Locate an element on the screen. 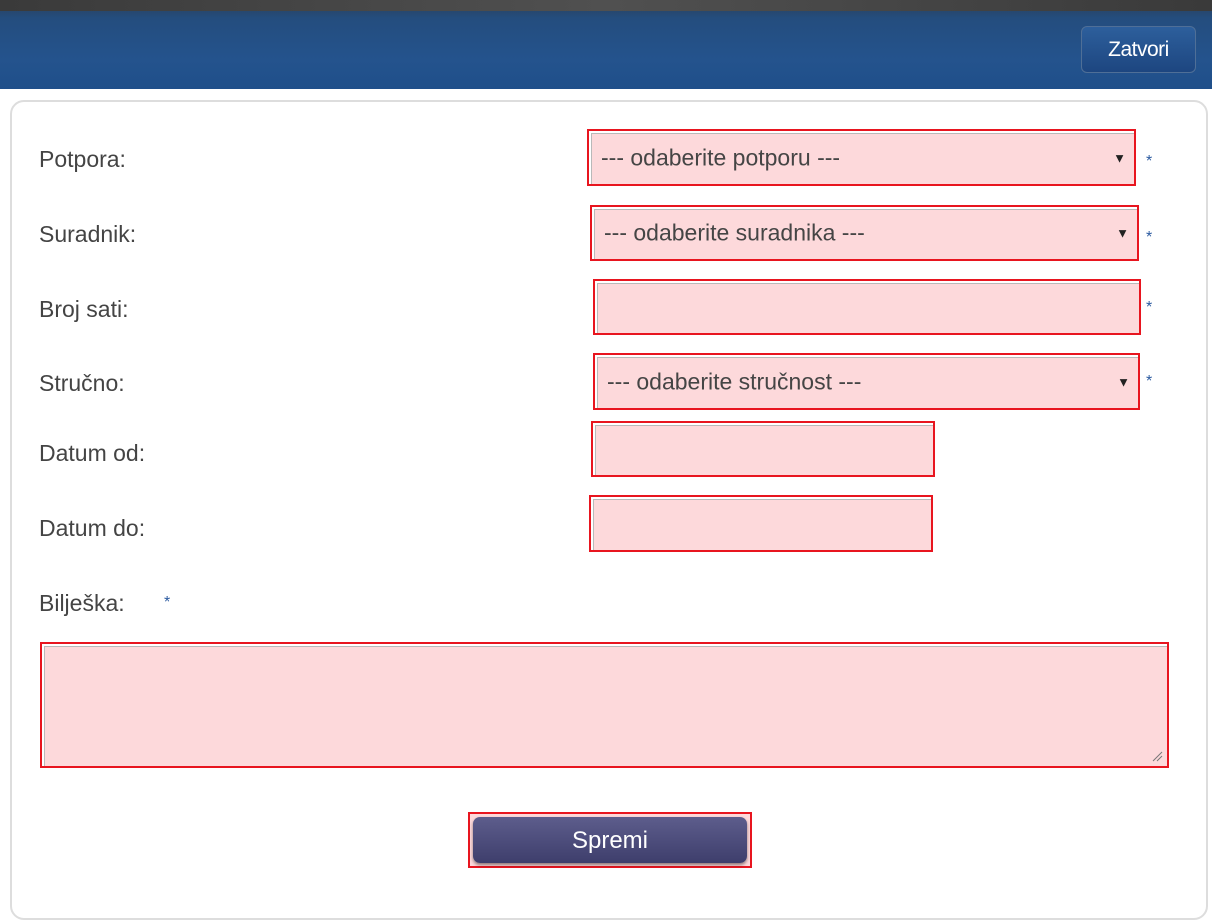 This screenshot has height=920, width=1212. biljeska-textarea is located at coordinates (604, 705).